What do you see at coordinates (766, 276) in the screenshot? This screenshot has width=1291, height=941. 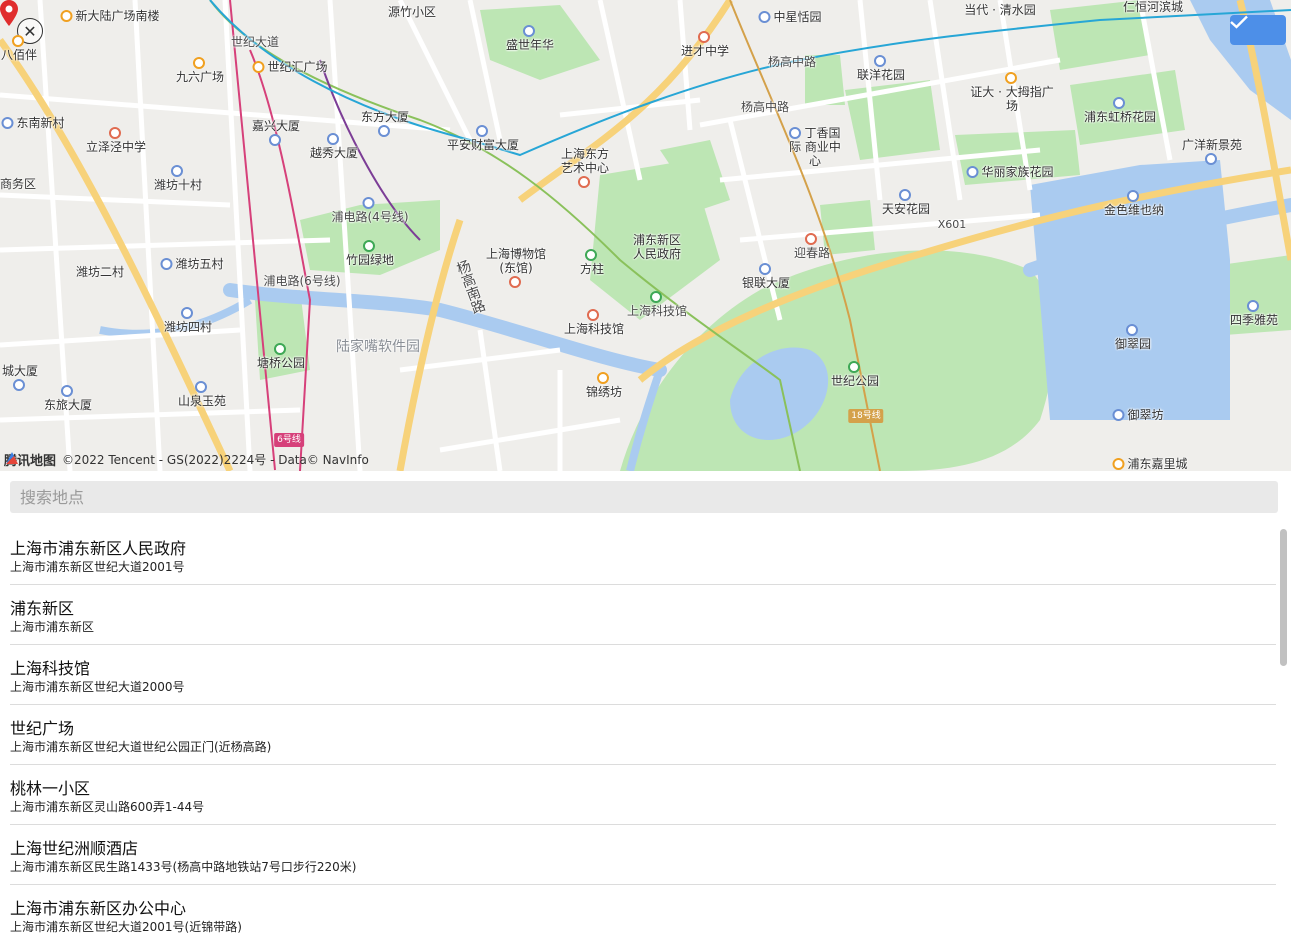 I see `map-label: 银联大厦` at bounding box center [766, 276].